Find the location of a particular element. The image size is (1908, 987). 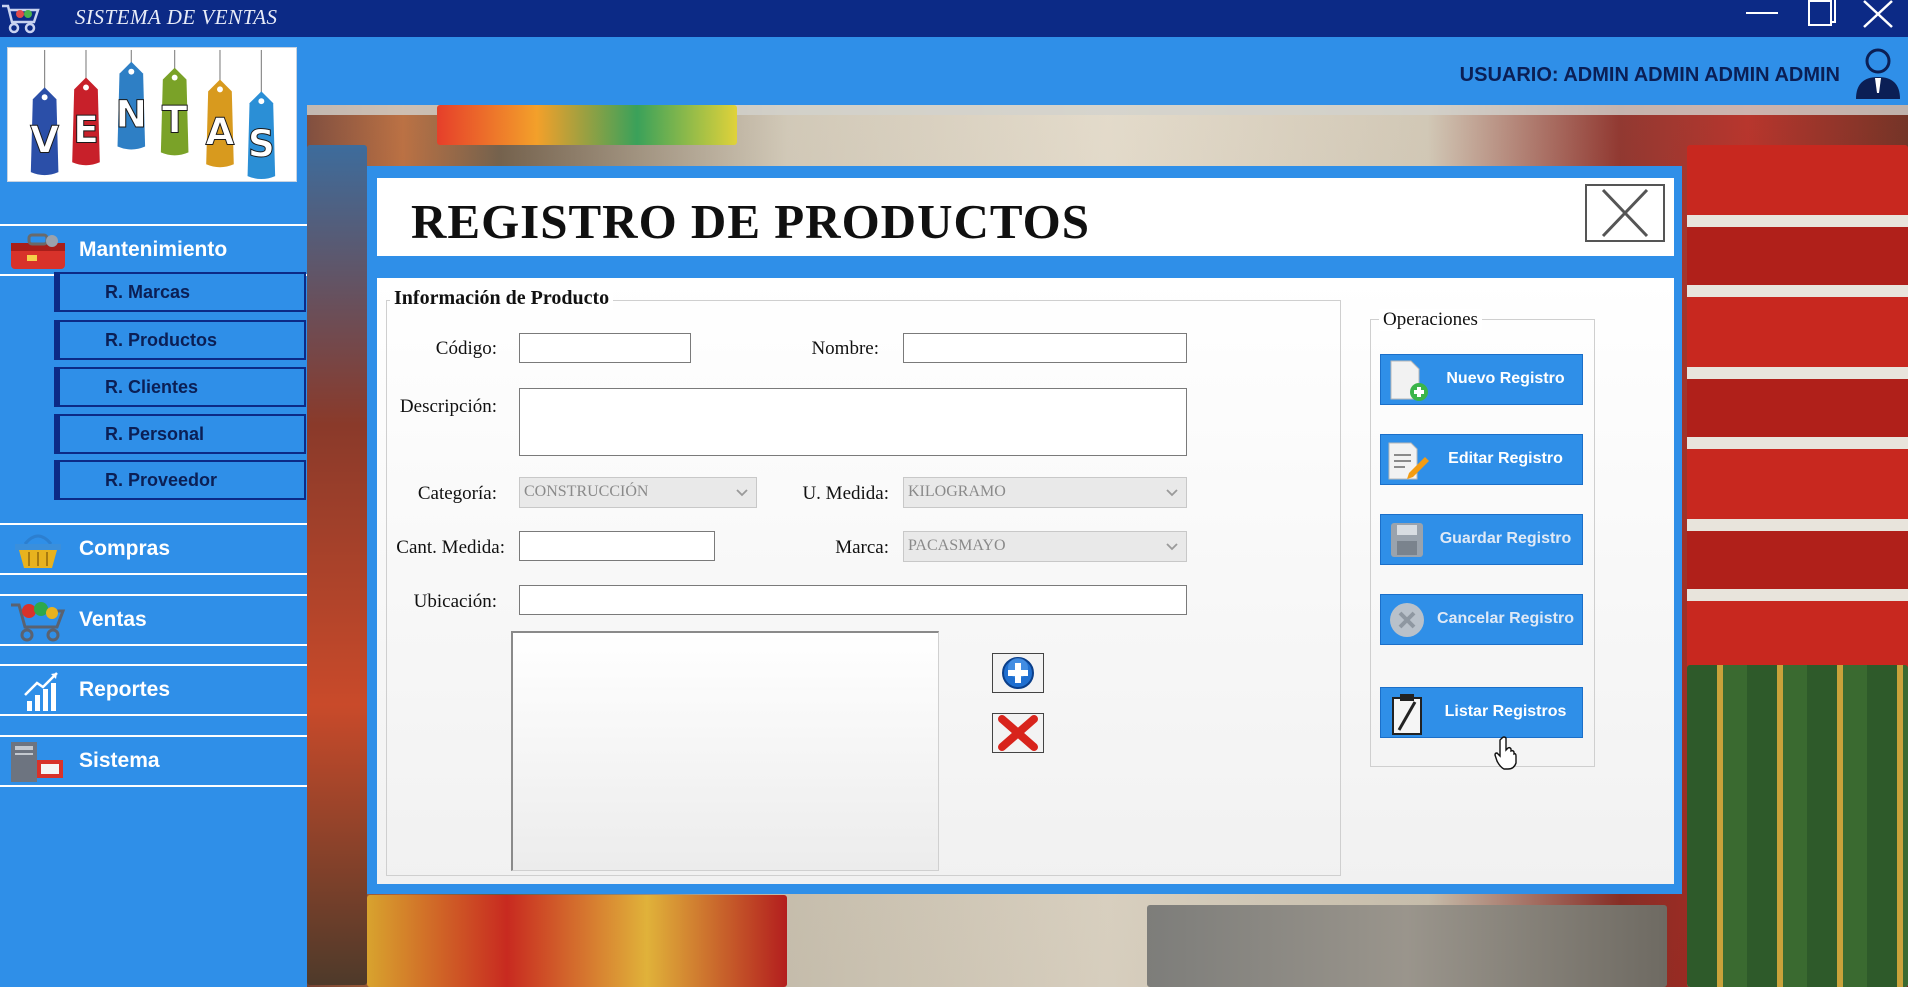

dialog-header: REGISTRO DE PRODUCTOS is located at coordinates (1025, 217).